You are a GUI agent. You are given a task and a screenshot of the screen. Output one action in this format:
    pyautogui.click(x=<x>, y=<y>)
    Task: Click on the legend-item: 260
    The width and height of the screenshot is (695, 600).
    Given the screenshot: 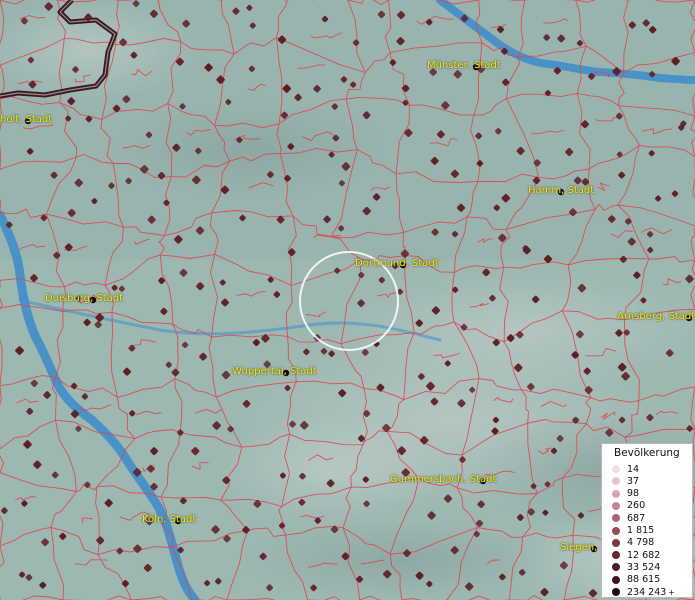 What is the action you would take?
    pyautogui.click(x=628, y=506)
    